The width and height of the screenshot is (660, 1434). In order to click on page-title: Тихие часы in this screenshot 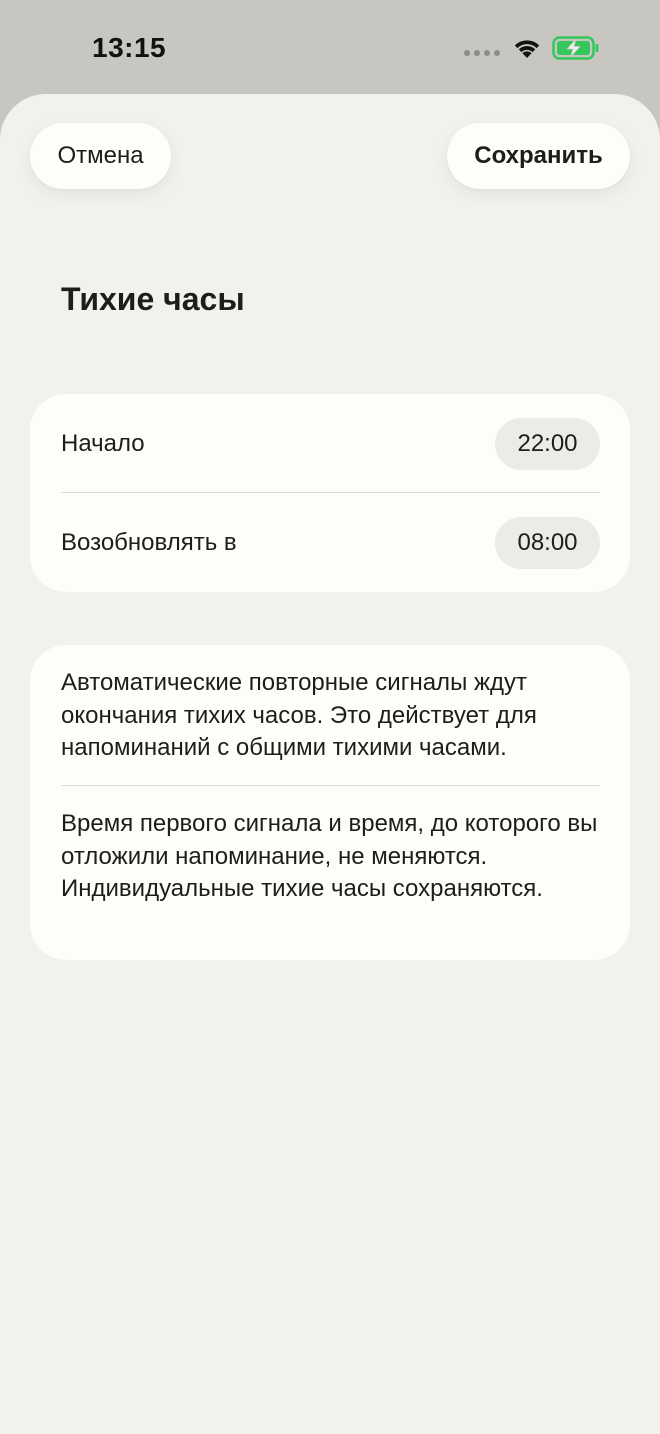, I will do `click(153, 299)`.